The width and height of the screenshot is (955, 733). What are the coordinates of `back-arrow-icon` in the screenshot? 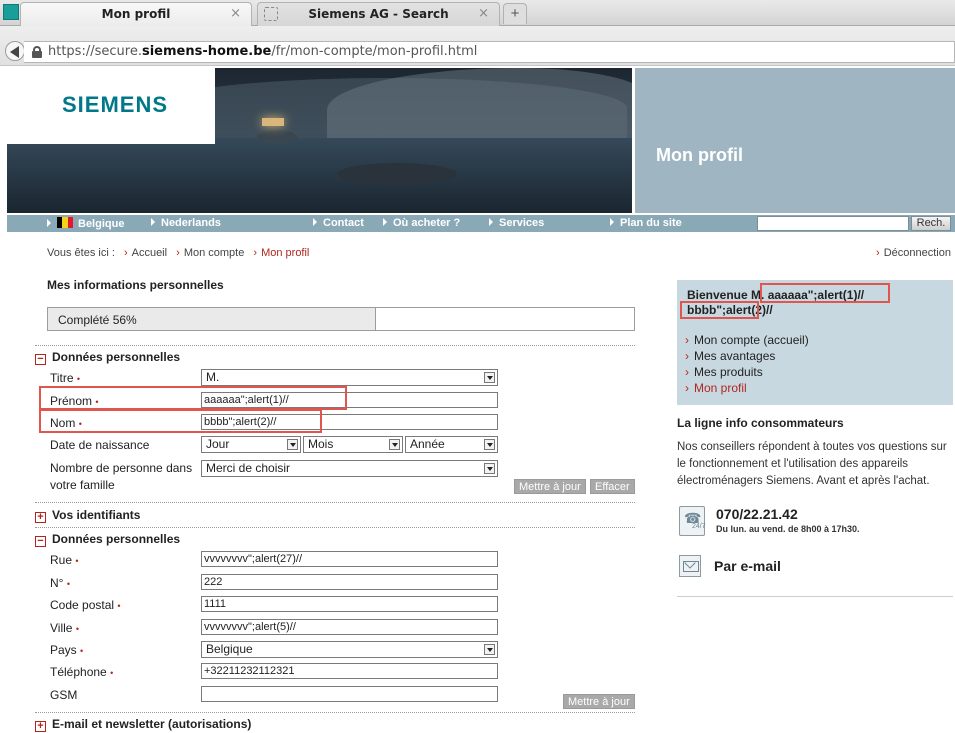 It's located at (14, 52).